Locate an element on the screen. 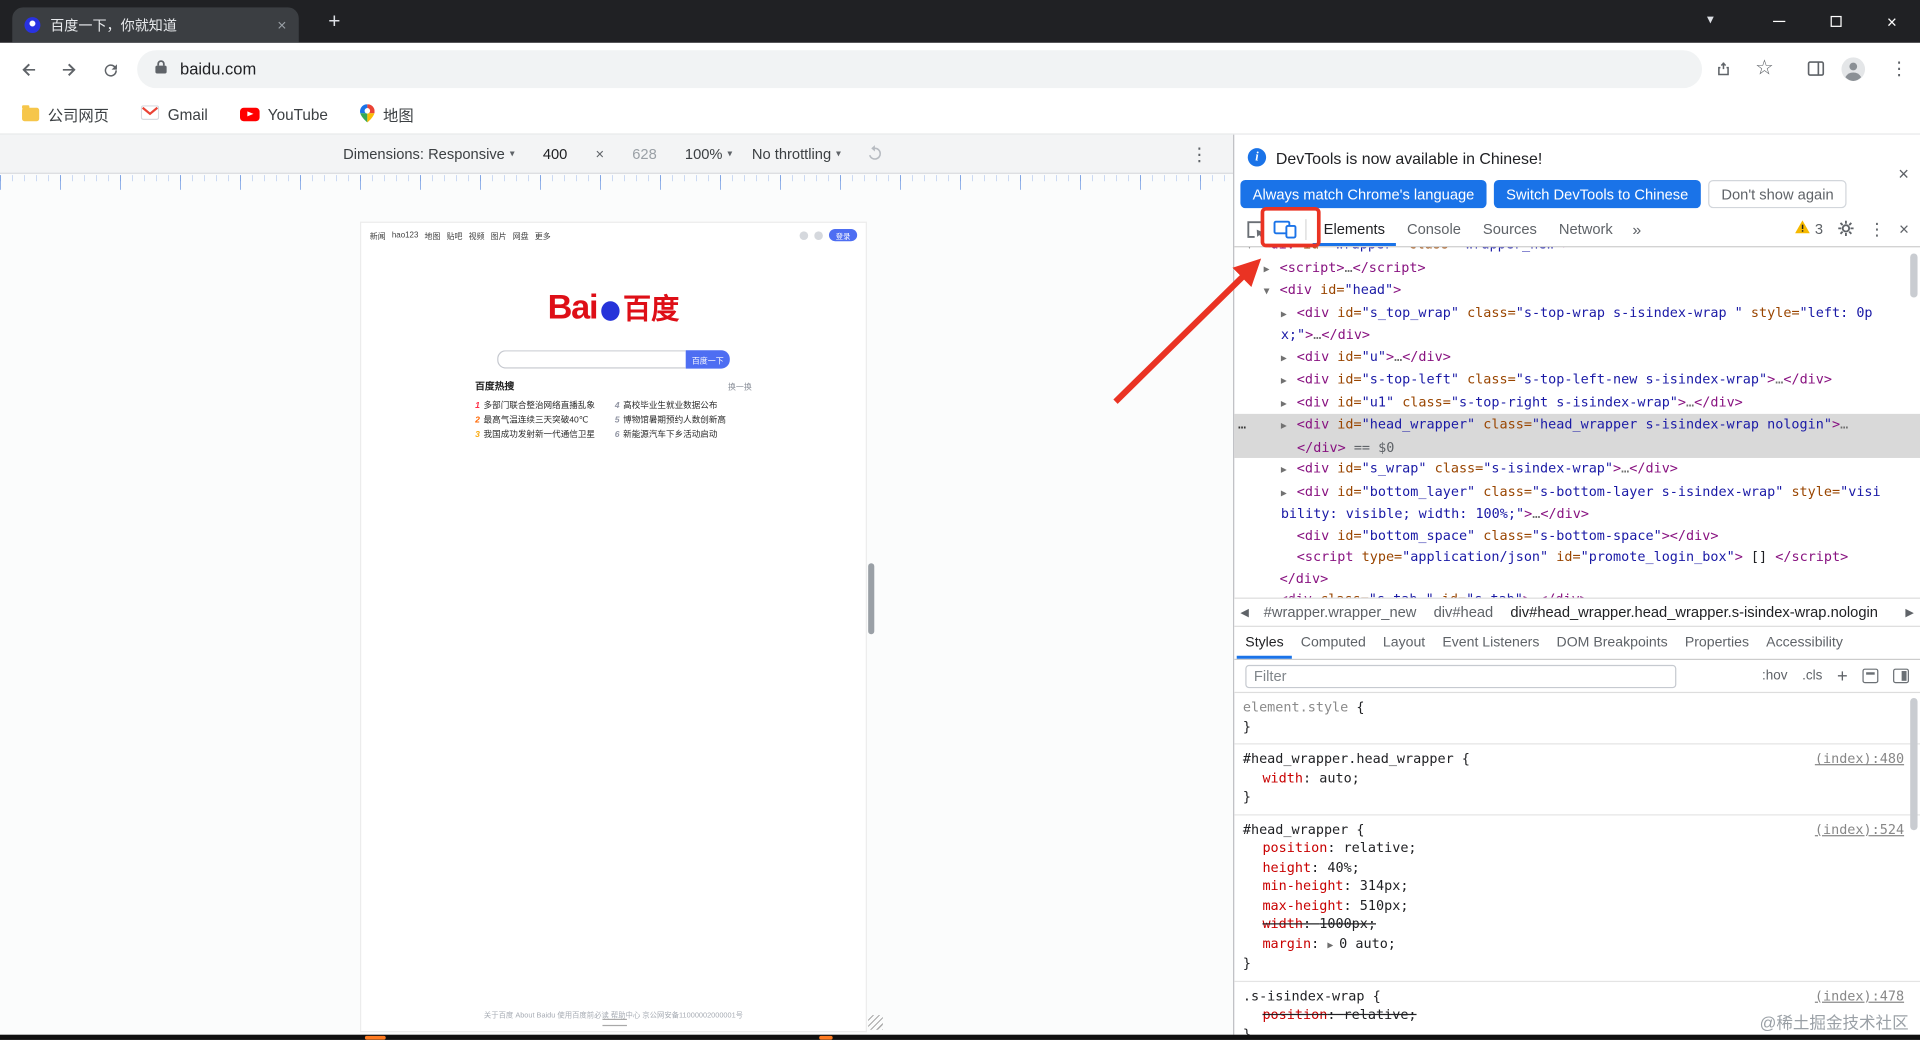  hot-search-item: 5 博物馆暑期预约人数创新高 is located at coordinates (683, 420).